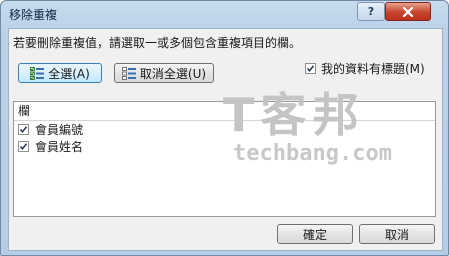 The image size is (449, 256). I want to click on select-all-icon, so click(37, 73).